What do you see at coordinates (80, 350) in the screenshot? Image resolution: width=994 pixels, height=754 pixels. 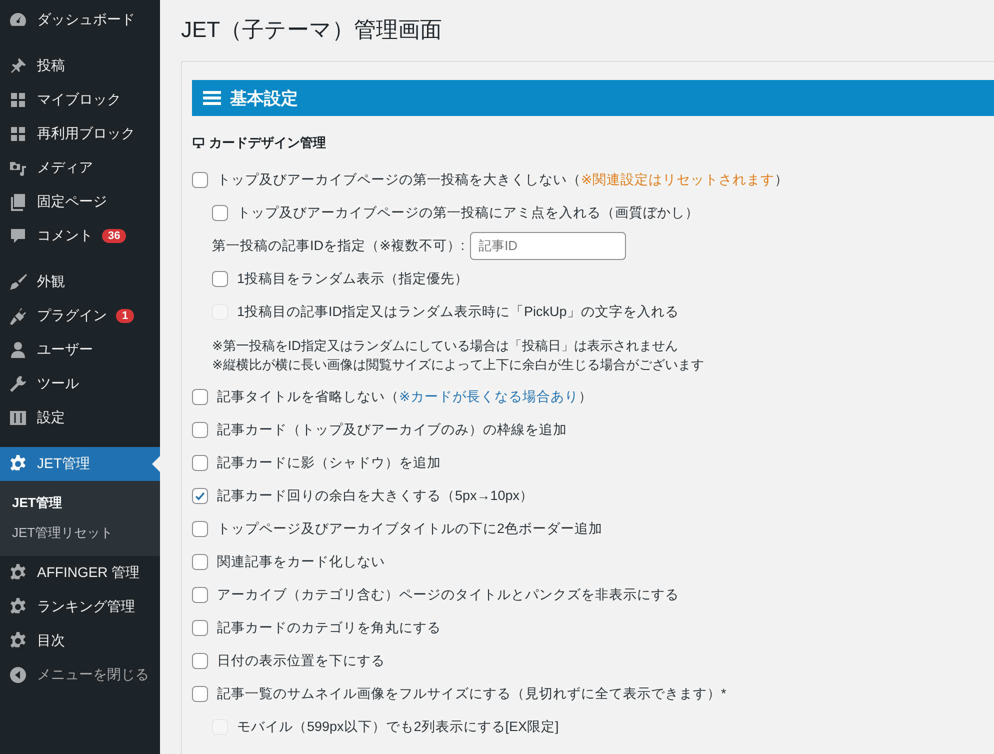 I see `menu-item: ユーザー` at bounding box center [80, 350].